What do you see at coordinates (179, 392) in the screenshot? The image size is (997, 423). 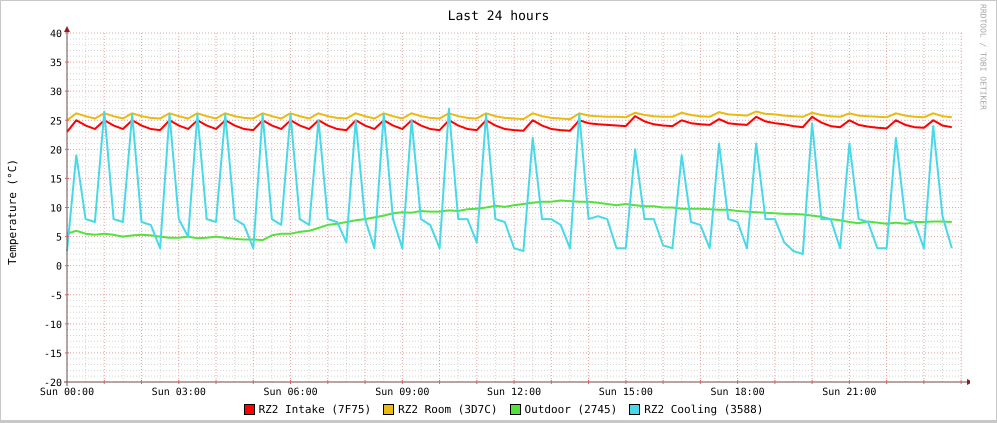 I see `tick-label: Sun 03:00` at bounding box center [179, 392].